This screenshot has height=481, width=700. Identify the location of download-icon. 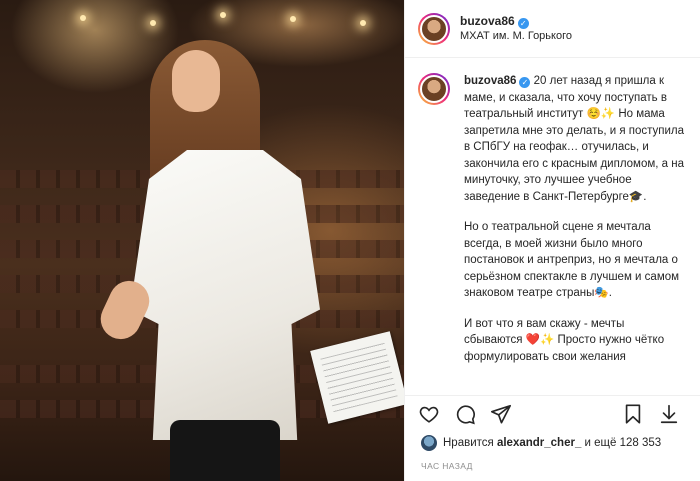
(669, 414).